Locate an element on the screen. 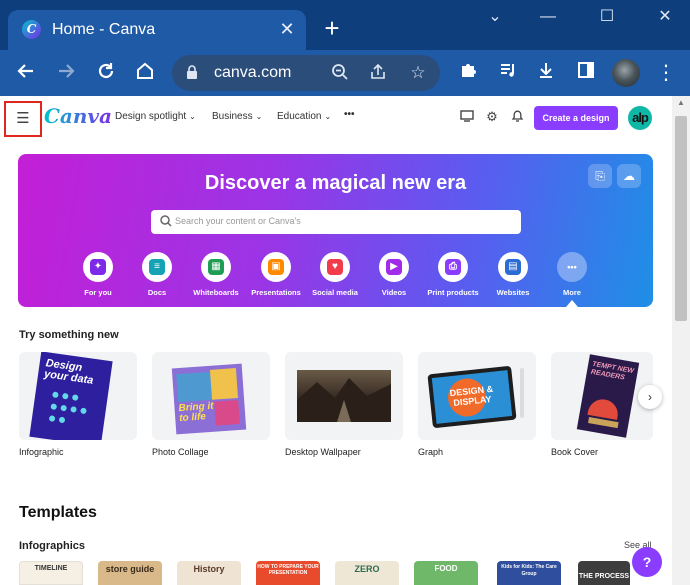 The image size is (690, 585). address-bar: canva.com ☆ is located at coordinates (306, 73).